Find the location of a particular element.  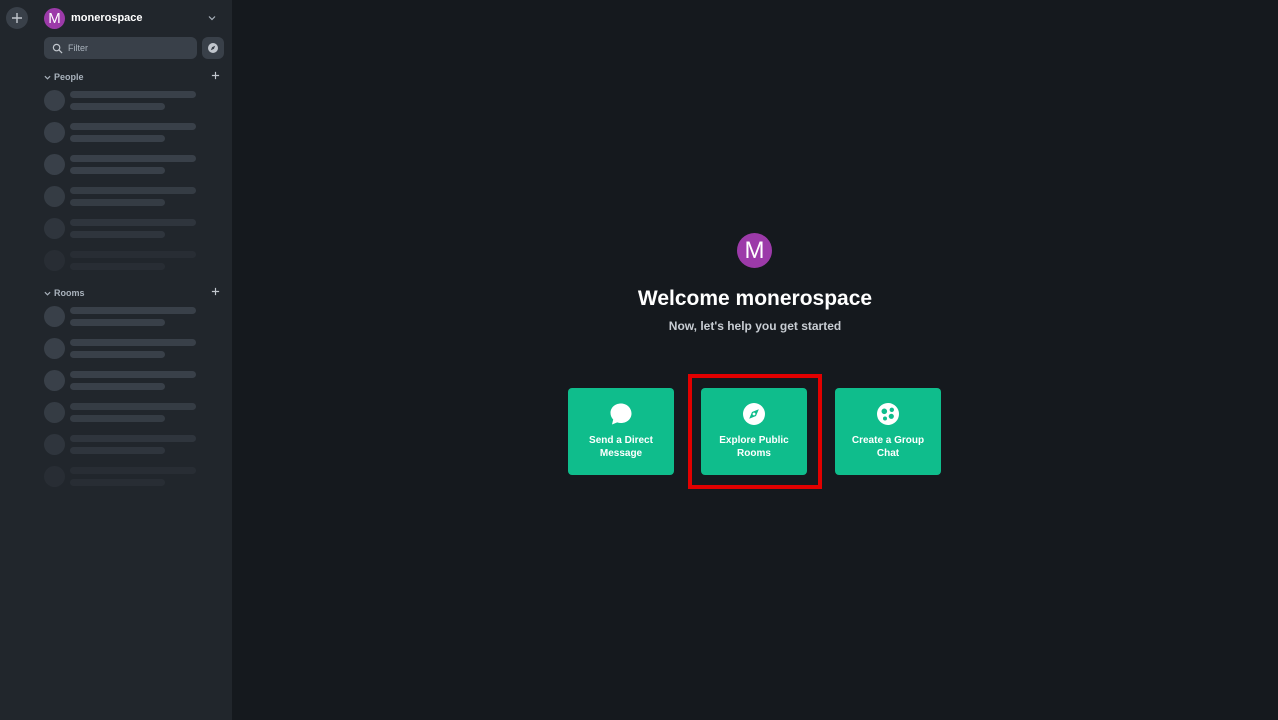

highlight-box is located at coordinates (755, 431).